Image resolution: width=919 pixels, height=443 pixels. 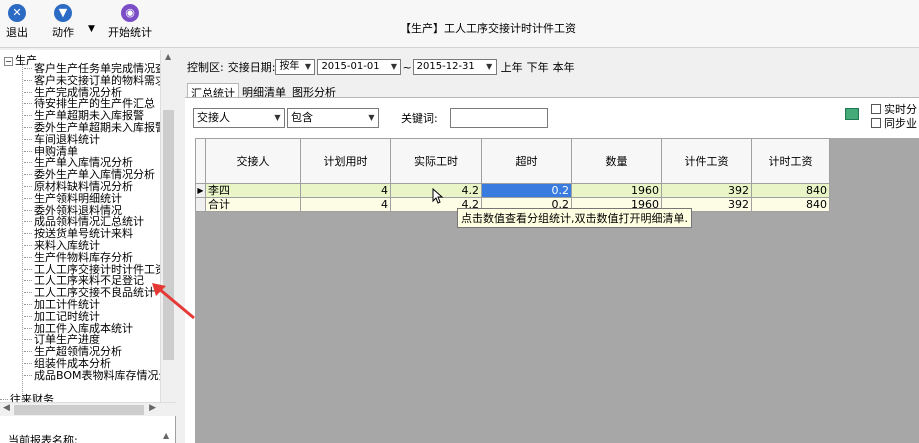 I want to click on start-stat-icon: ◉, so click(x=130, y=13).